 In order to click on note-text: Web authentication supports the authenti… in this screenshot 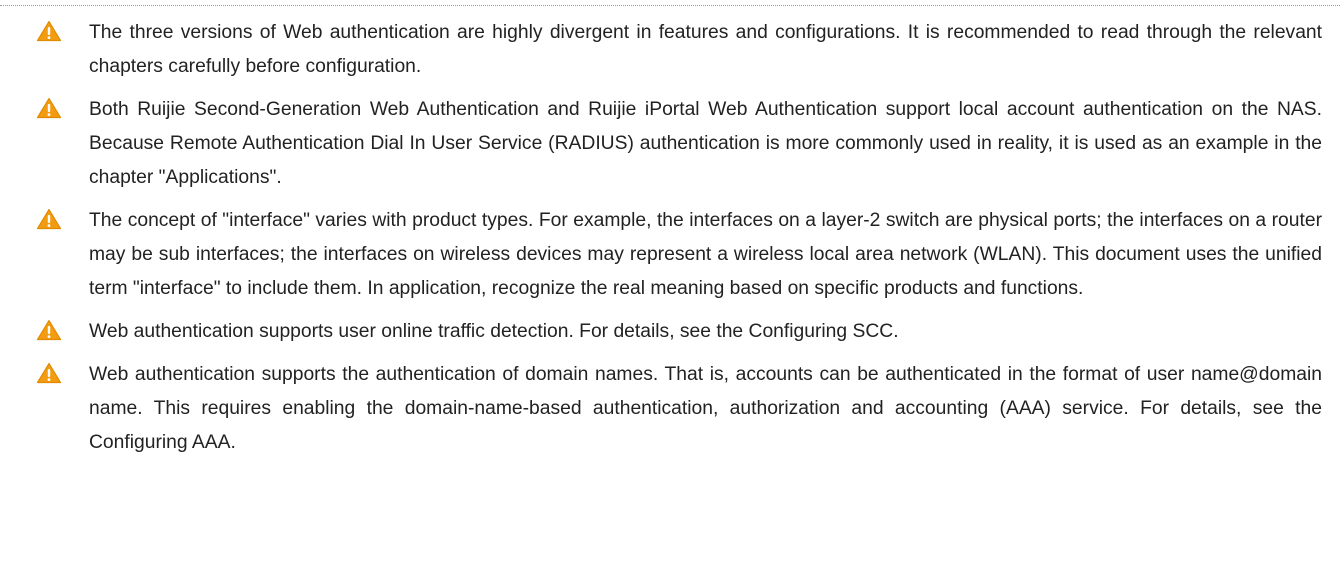, I will do `click(705, 408)`.